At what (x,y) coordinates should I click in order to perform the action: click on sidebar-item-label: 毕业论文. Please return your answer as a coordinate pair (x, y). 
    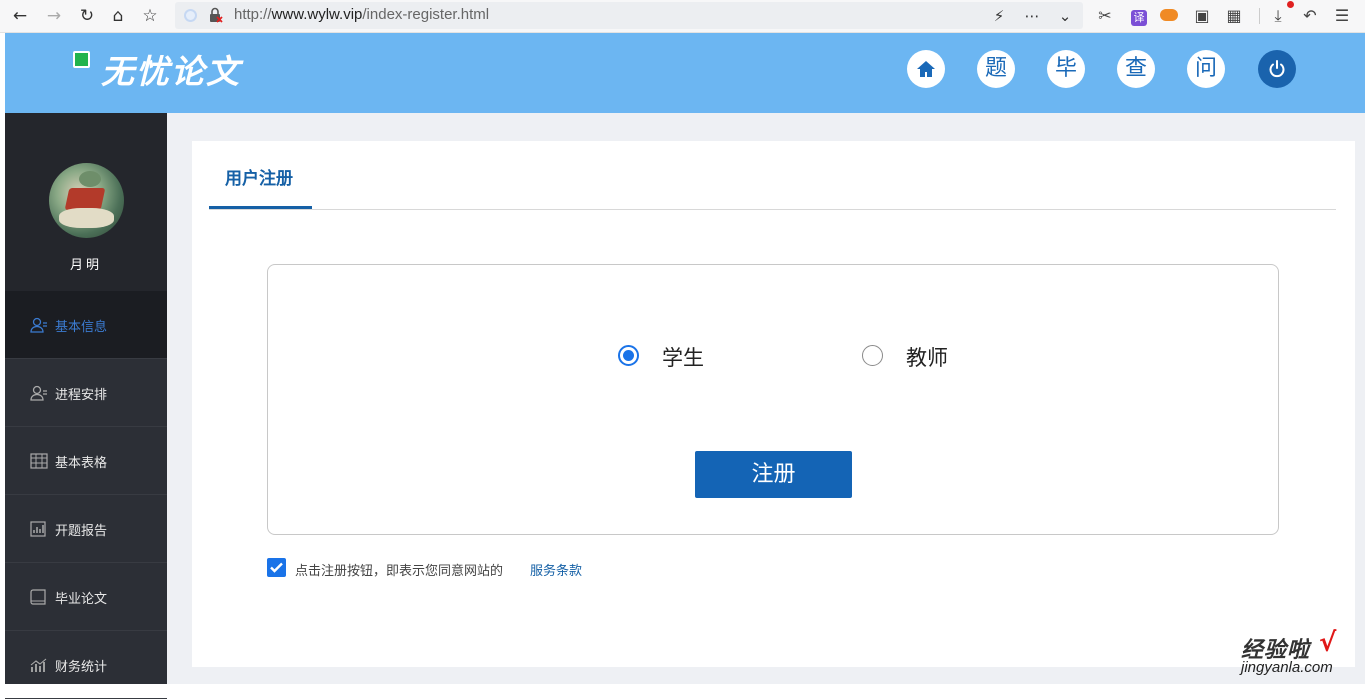
    Looking at the image, I should click on (81, 599).